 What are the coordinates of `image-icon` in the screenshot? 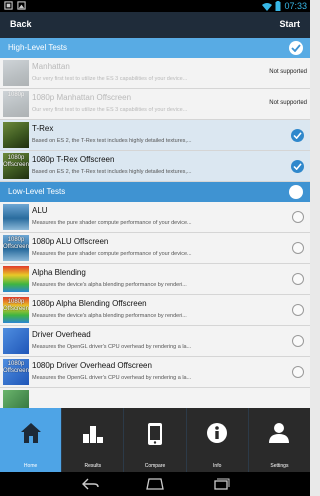 It's located at (21, 5).